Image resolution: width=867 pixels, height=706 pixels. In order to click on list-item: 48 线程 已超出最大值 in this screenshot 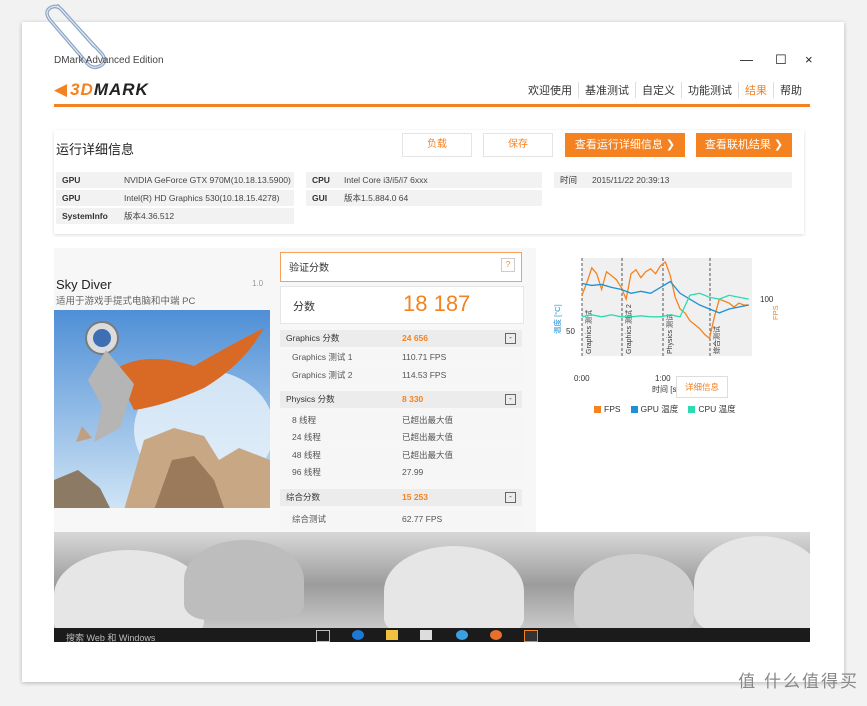, I will do `click(401, 455)`.